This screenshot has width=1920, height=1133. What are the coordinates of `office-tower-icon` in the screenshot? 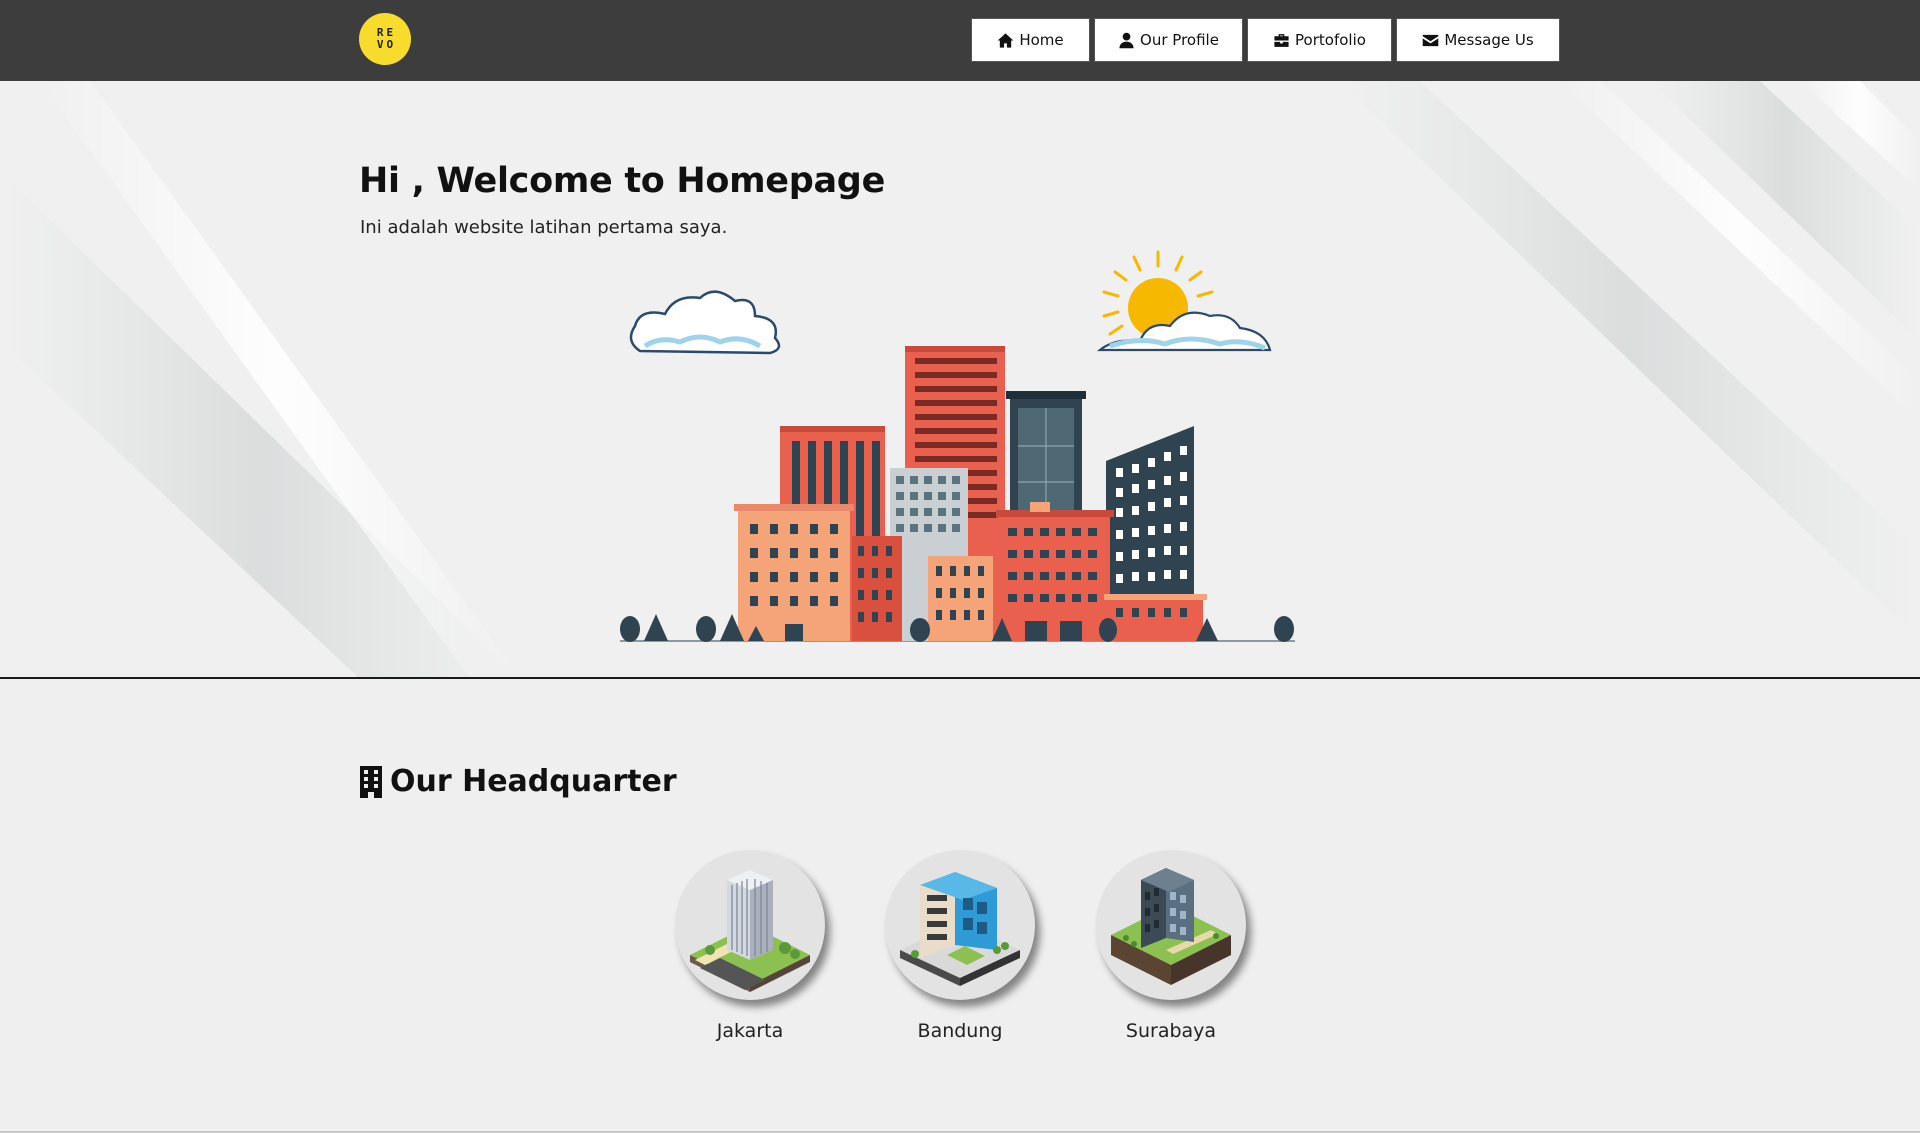 It's located at (750, 931).